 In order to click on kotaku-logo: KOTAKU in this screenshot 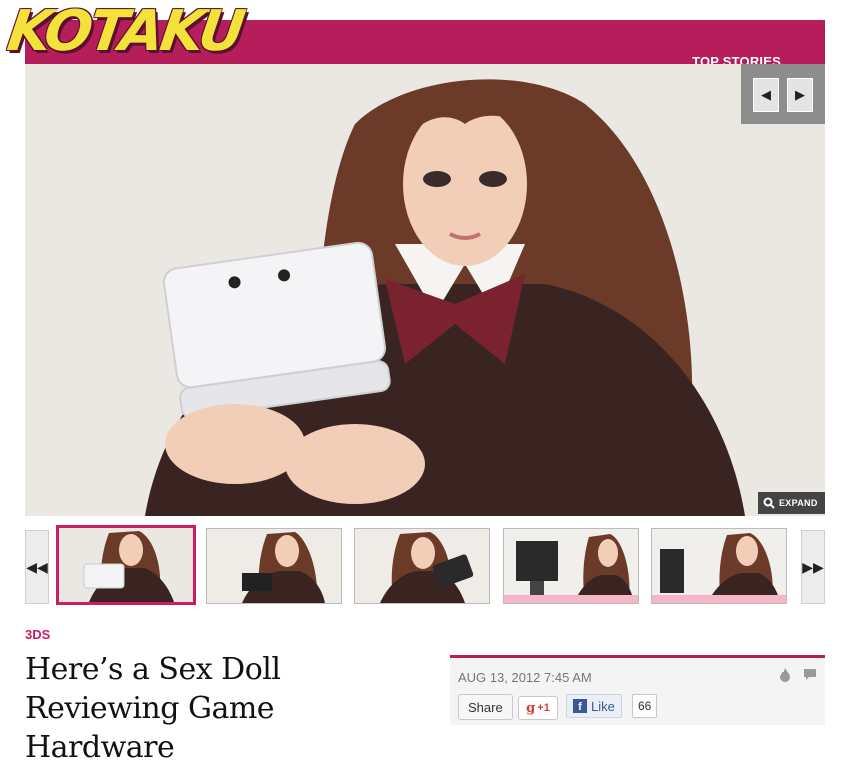, I will do `click(125, 32)`.